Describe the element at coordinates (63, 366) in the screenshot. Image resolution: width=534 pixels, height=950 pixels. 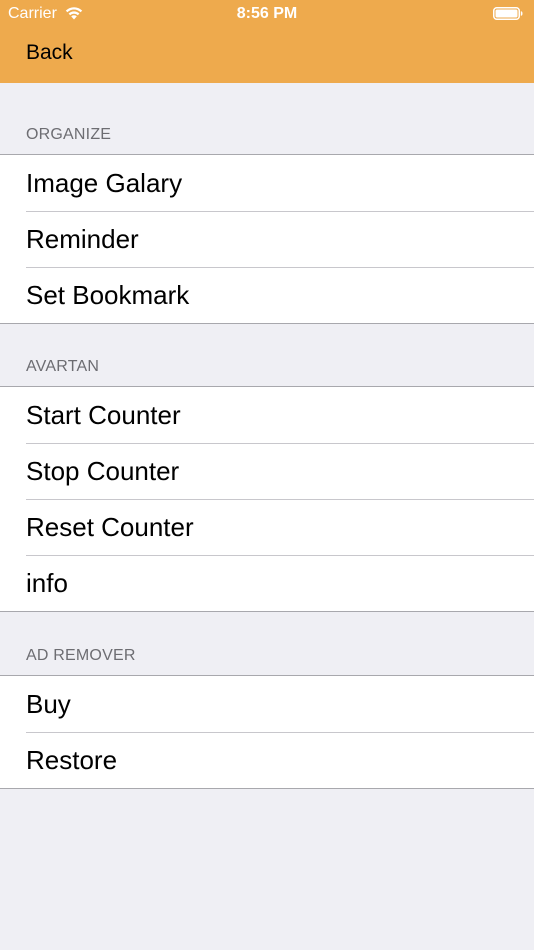
I see `section-header-avartan: AVARTAN` at that location.